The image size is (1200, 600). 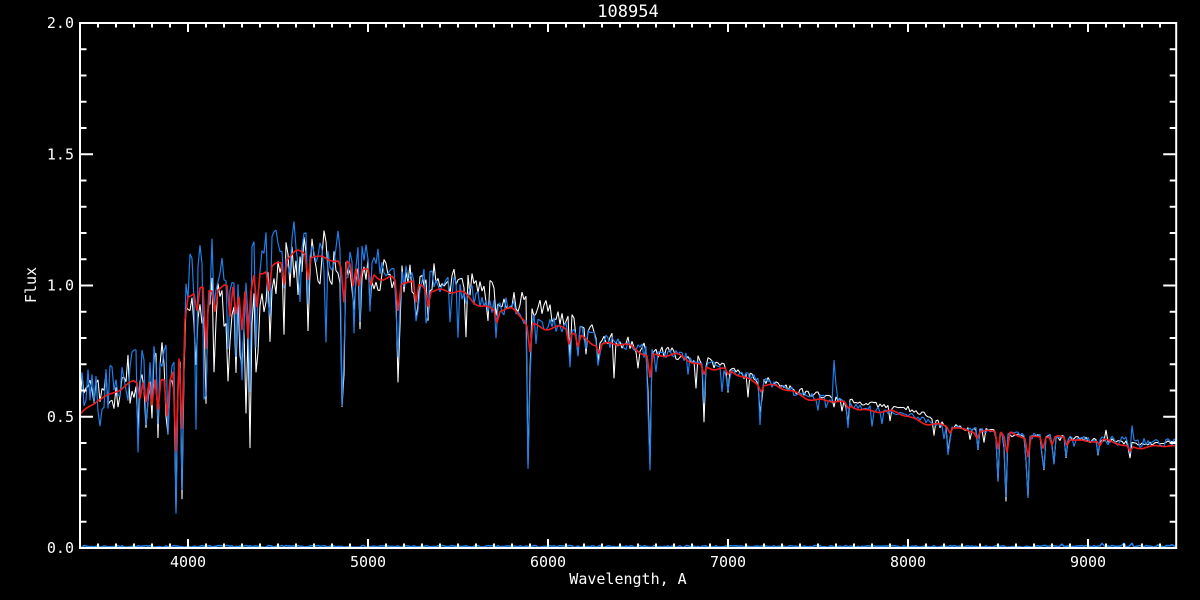 I want to click on x-tick-label: 9000, so click(x=1088, y=562).